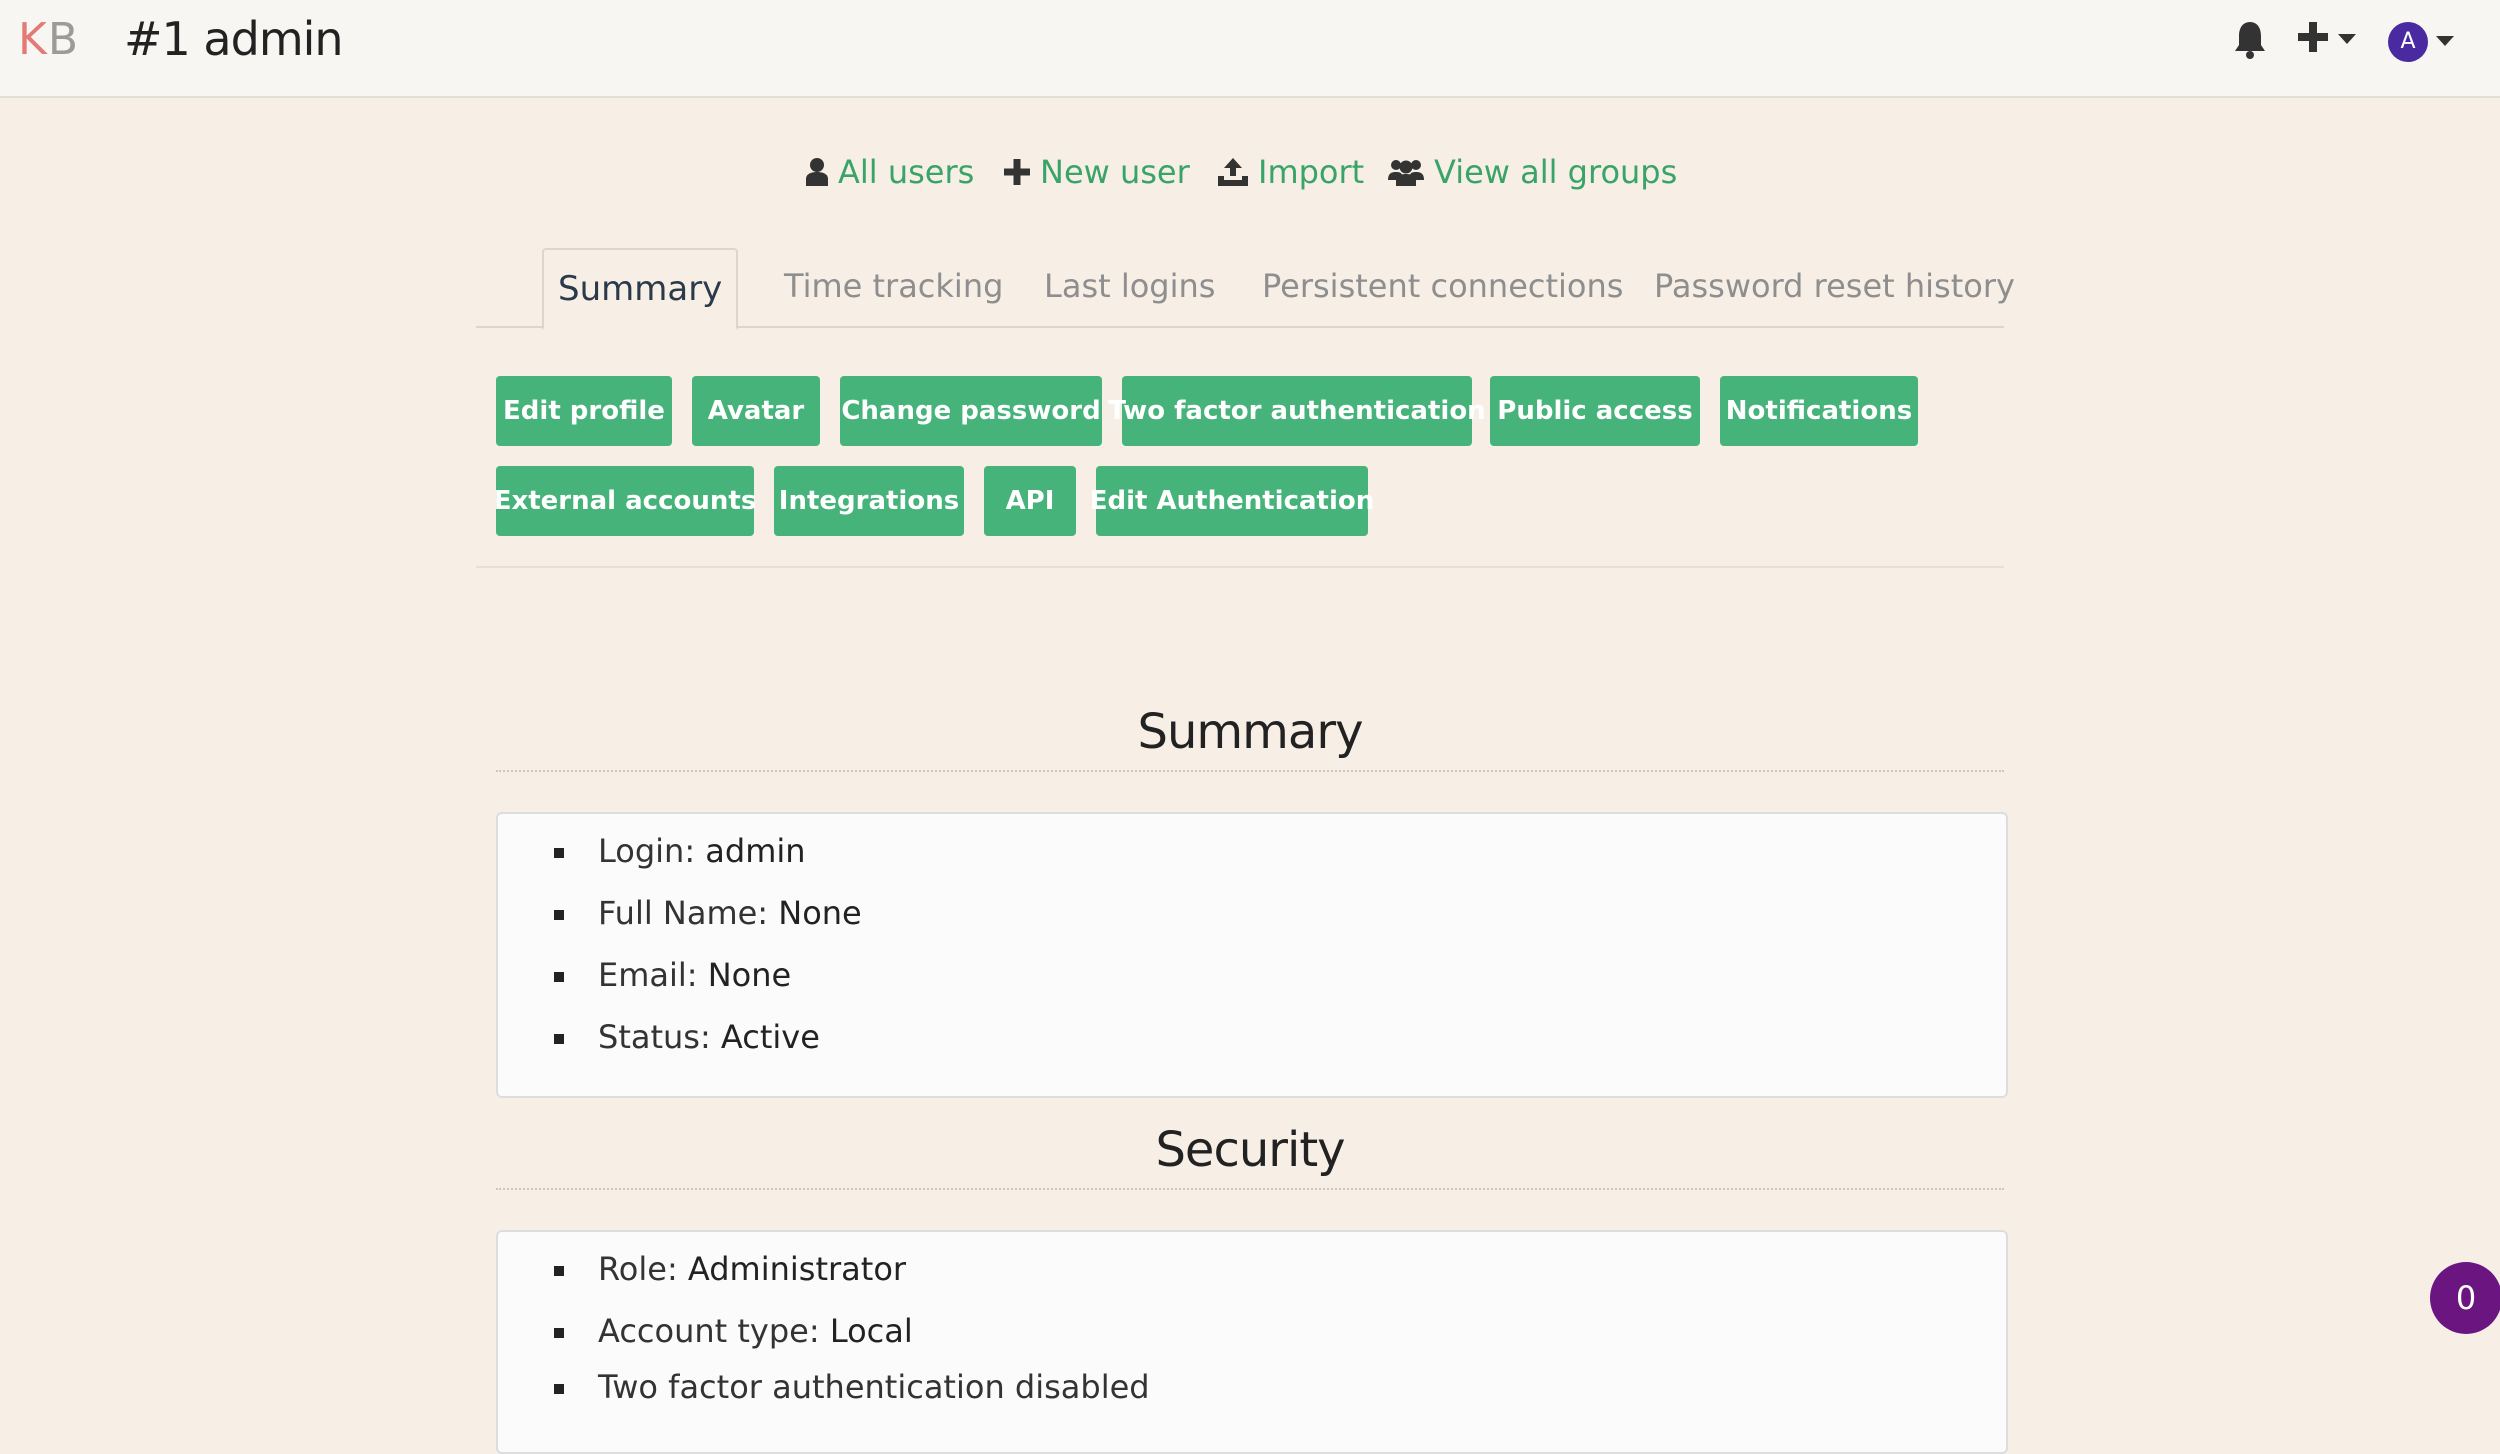 The height and width of the screenshot is (1454, 2500). I want to click on notification-count-badge: 0, so click(2465, 1298).